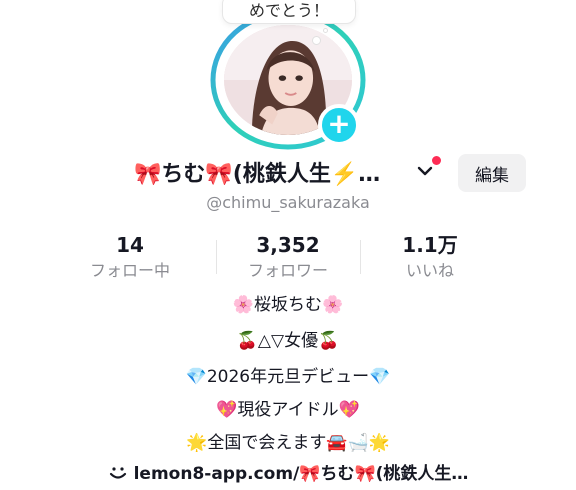 This screenshot has width=576, height=490. I want to click on bio-line: 🌟全国で会えます🚘🛁🌟, so click(288, 443).